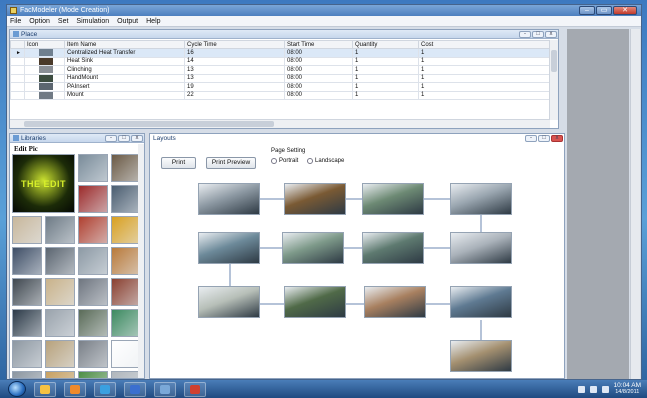 This screenshot has height=398, width=647. I want to click on item-name-cell: Heat Sink, so click(124, 61).